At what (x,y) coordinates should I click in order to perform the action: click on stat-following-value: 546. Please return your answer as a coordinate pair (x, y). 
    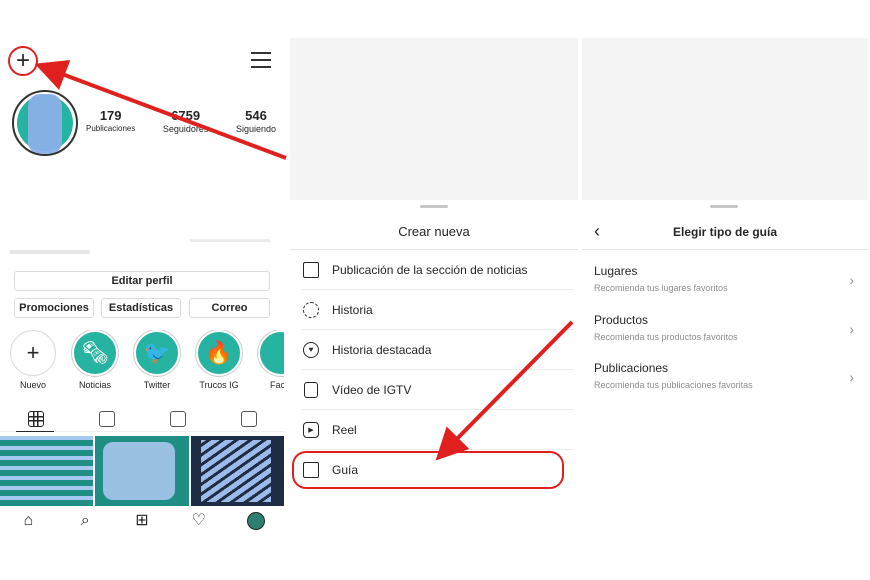
    Looking at the image, I should click on (256, 115).